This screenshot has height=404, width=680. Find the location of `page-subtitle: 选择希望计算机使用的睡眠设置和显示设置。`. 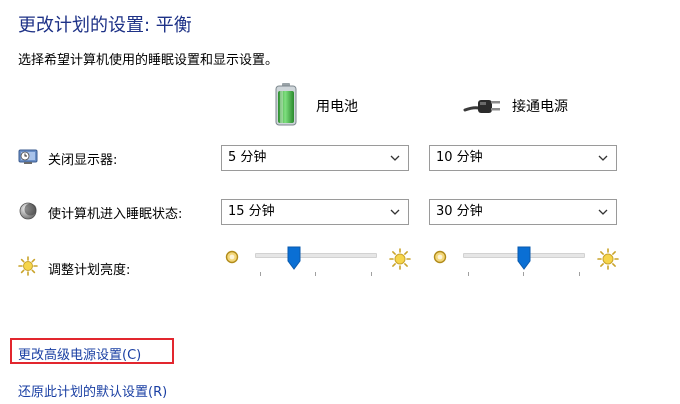

page-subtitle: 选择希望计算机使用的睡眠设置和显示设置。 is located at coordinates (148, 60).